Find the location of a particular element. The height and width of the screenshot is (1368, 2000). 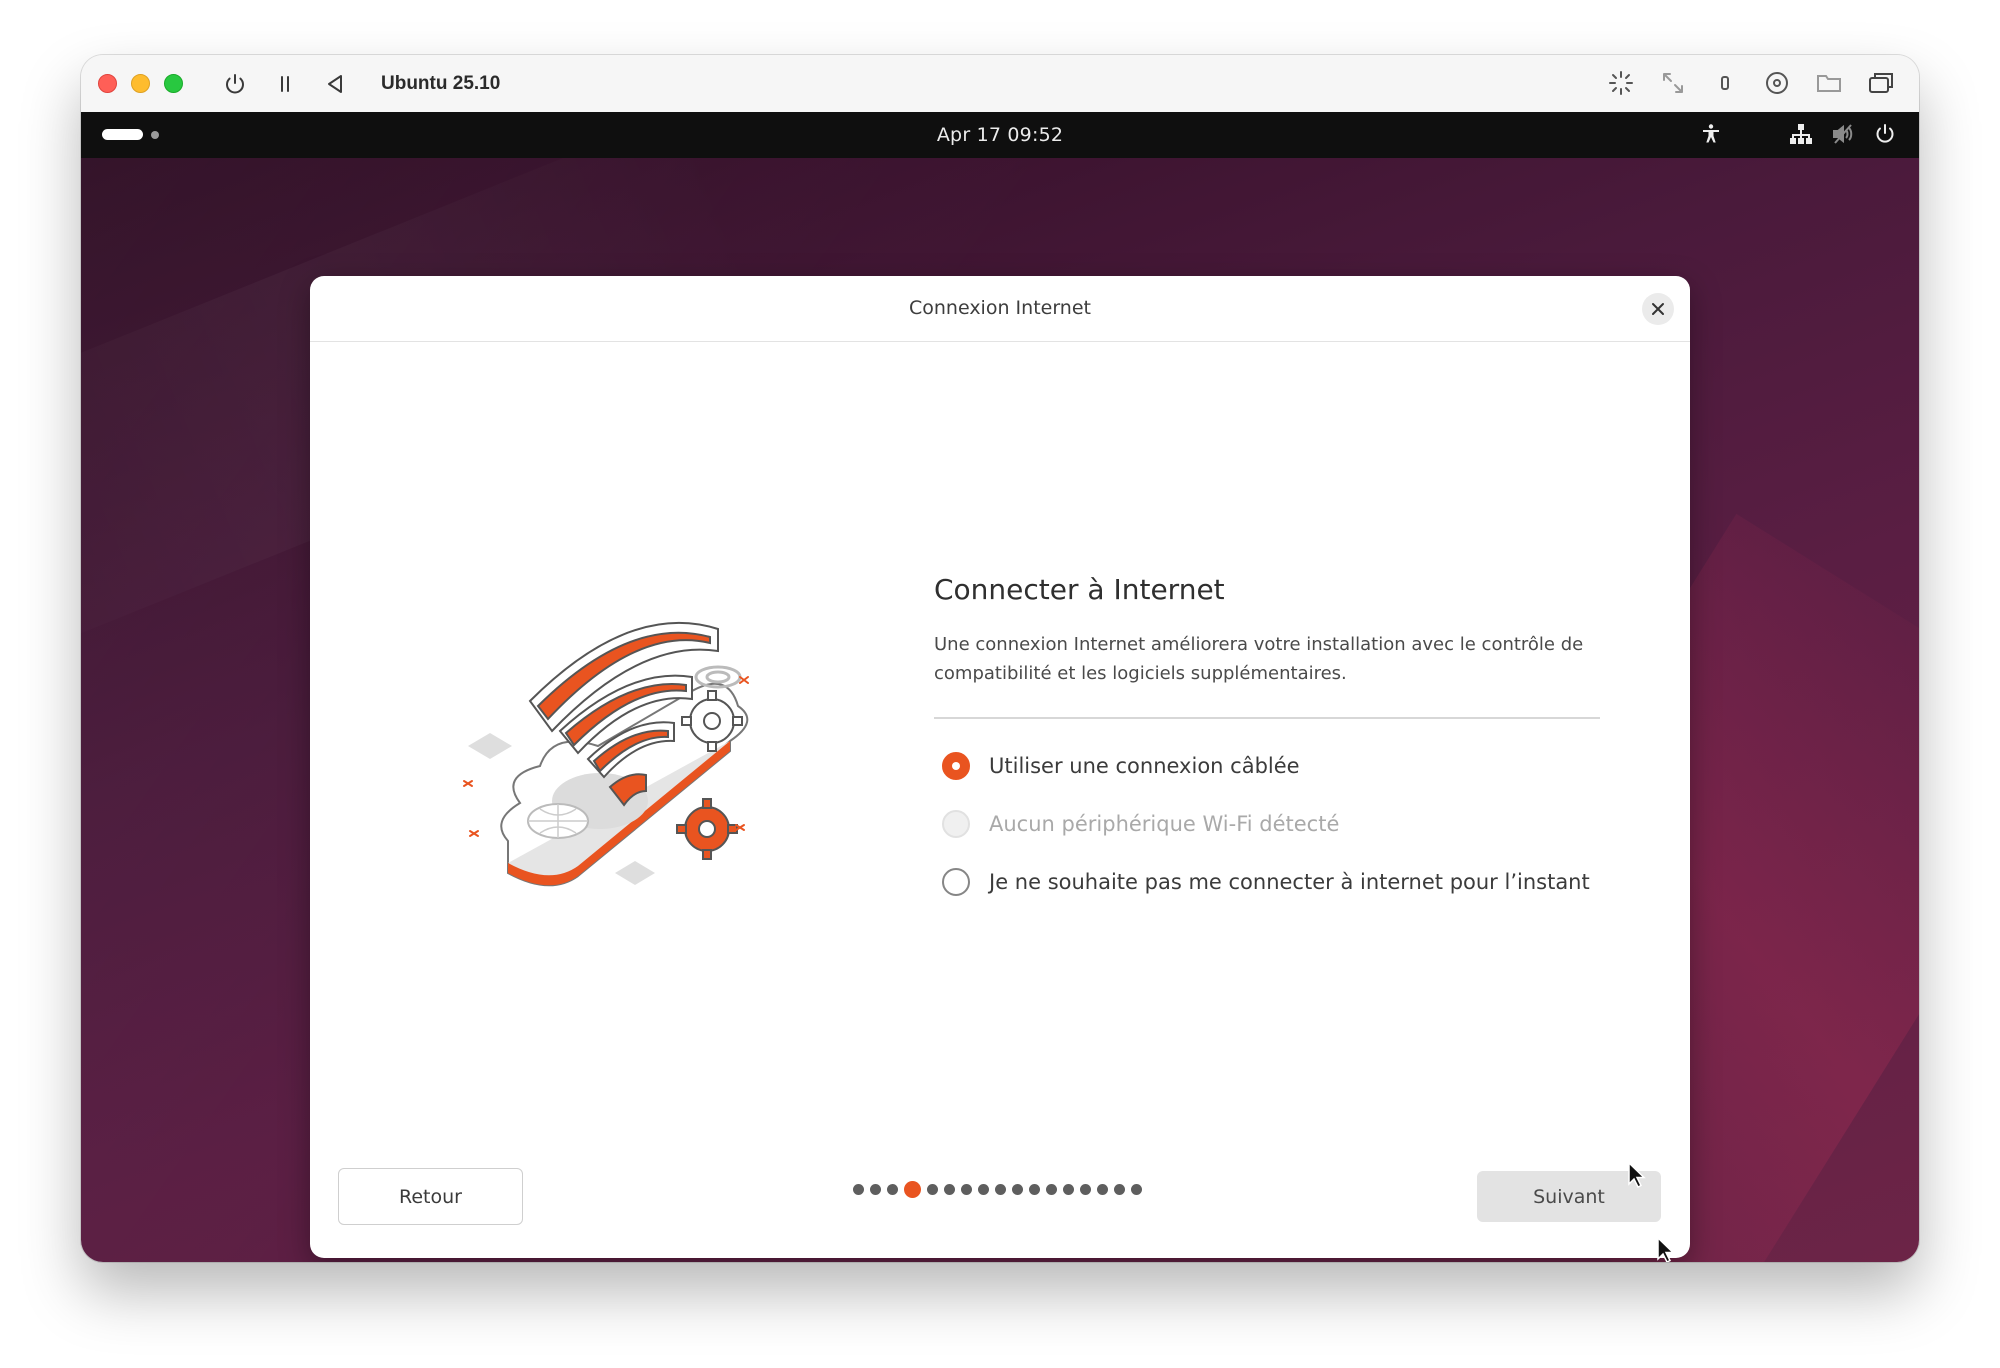

option-wired: Utiliser une connexion câblée is located at coordinates (1268, 766).